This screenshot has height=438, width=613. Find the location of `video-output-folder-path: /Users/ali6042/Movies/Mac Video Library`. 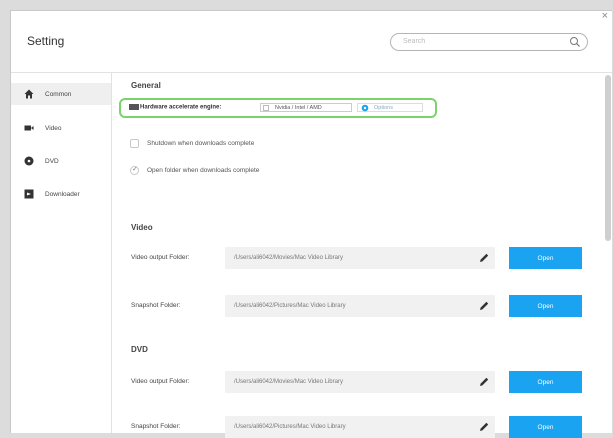

video-output-folder-path: /Users/ali6042/Movies/Mac Video Library is located at coordinates (360, 258).